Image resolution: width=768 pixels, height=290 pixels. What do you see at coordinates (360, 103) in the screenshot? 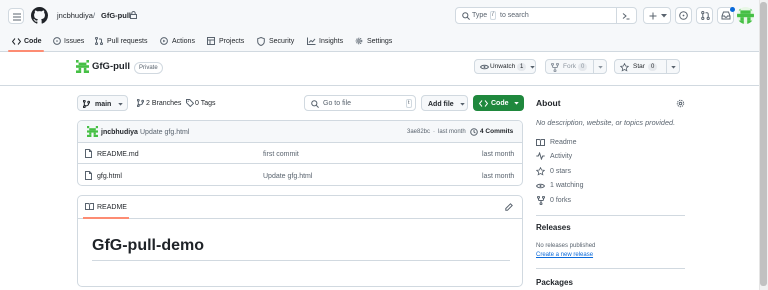
I see `go-to-file-input: Go to file t` at bounding box center [360, 103].